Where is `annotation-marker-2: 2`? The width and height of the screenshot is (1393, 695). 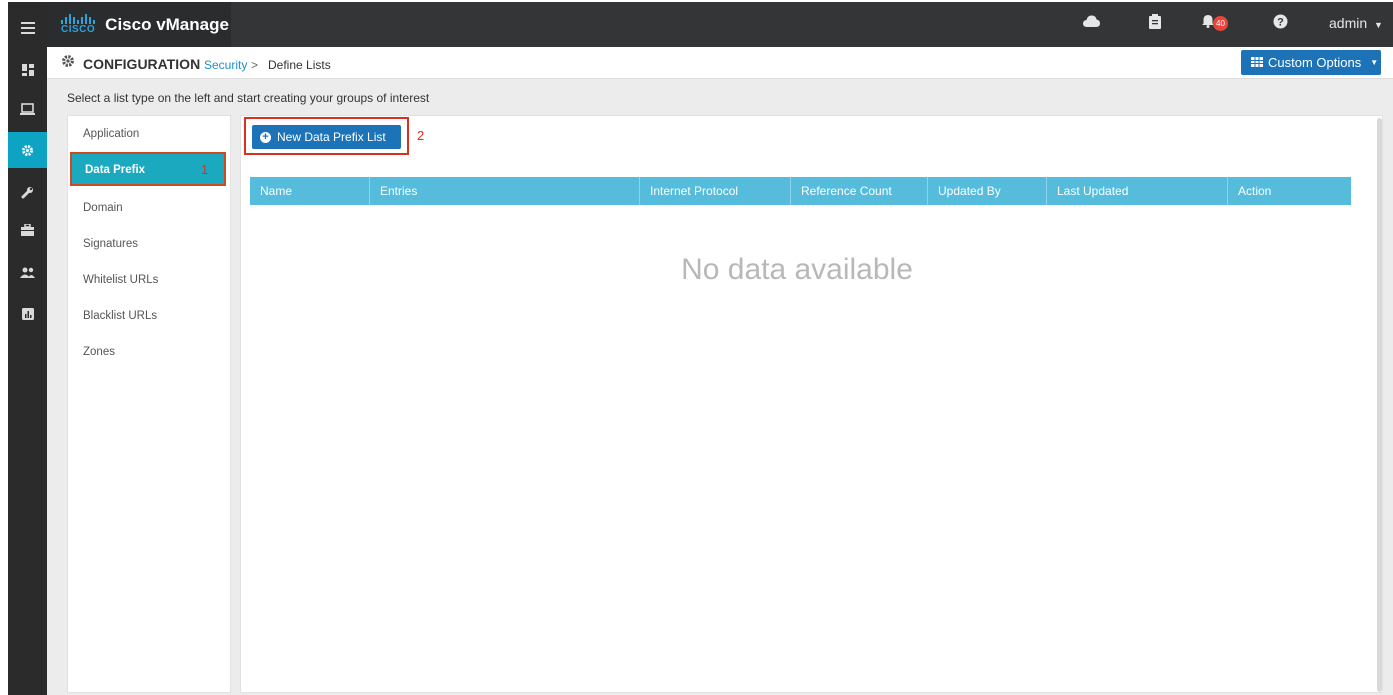
annotation-marker-2: 2 is located at coordinates (421, 135).